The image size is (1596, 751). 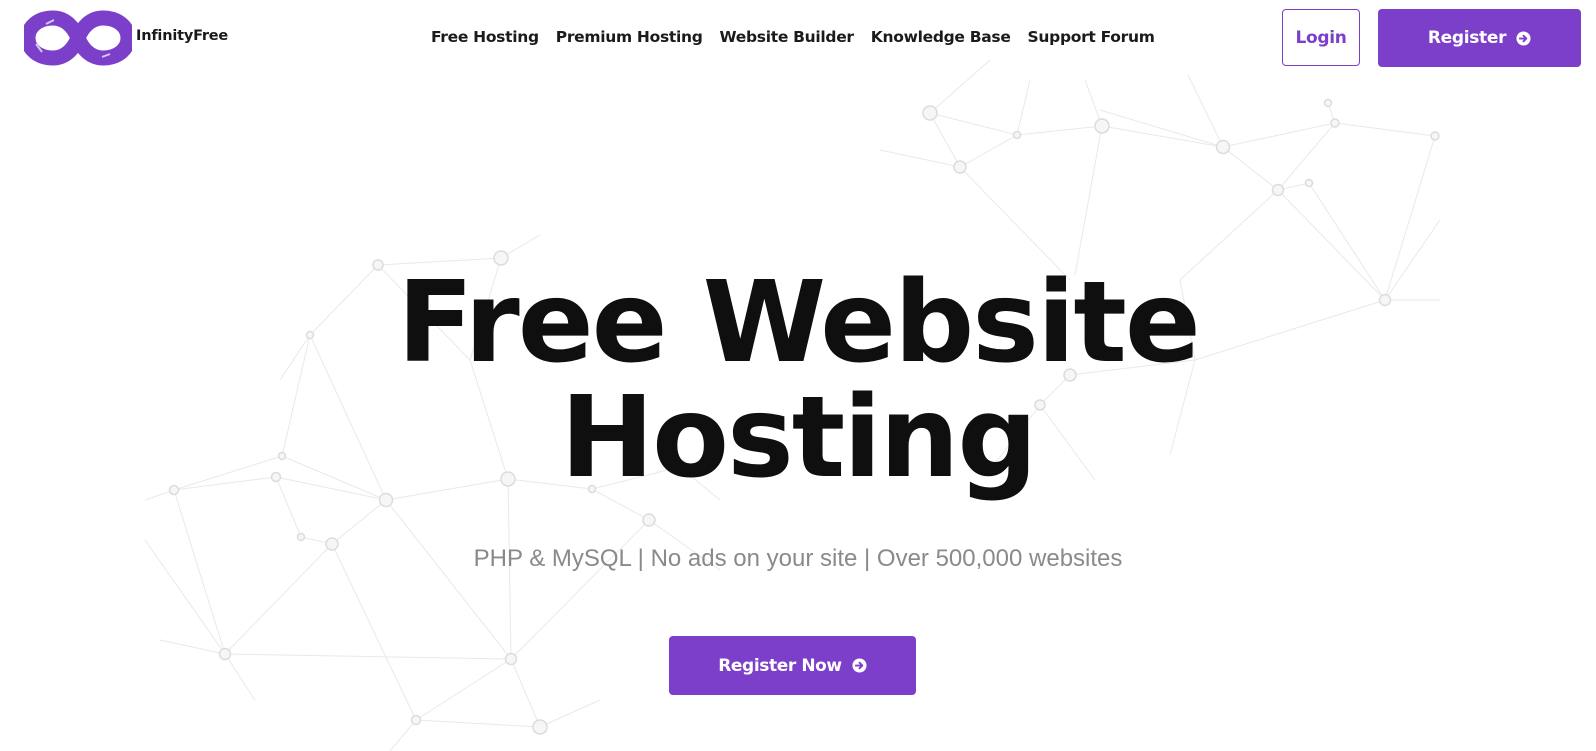 I want to click on nav-knowledge-base: Knowledge Base, so click(x=941, y=37).